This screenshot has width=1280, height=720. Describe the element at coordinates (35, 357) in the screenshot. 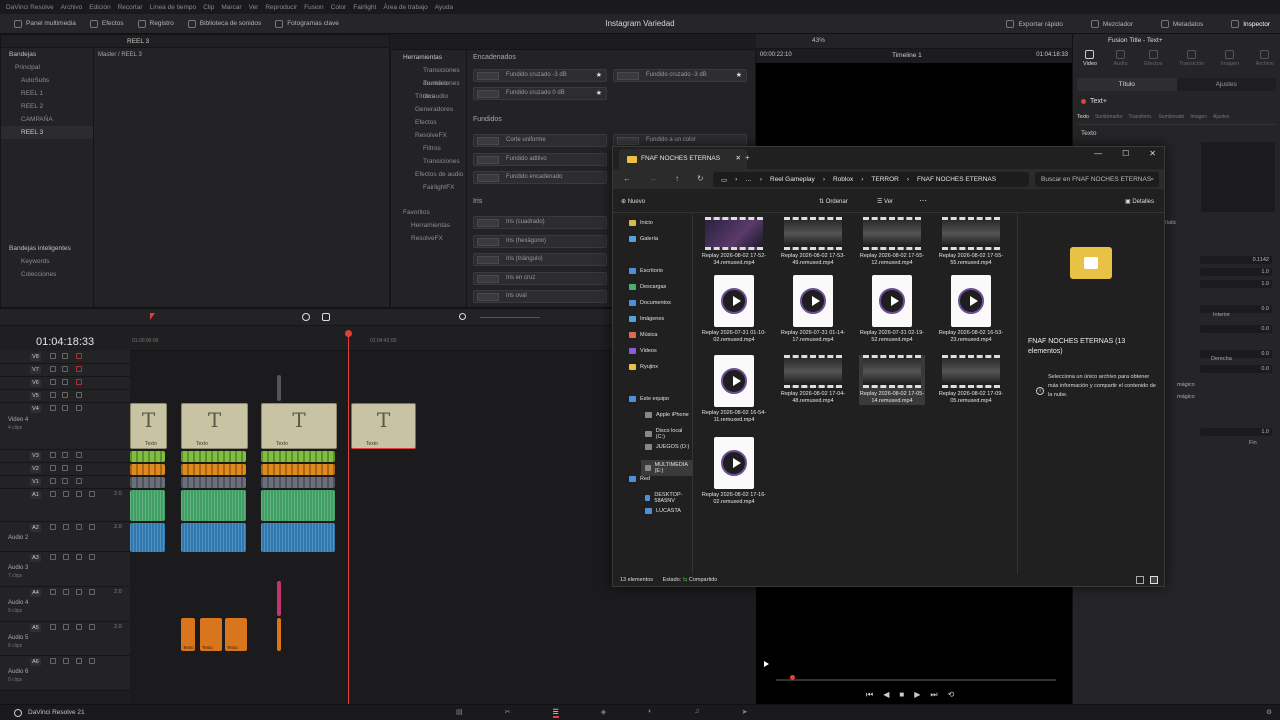

I see `track-id: V8` at that location.